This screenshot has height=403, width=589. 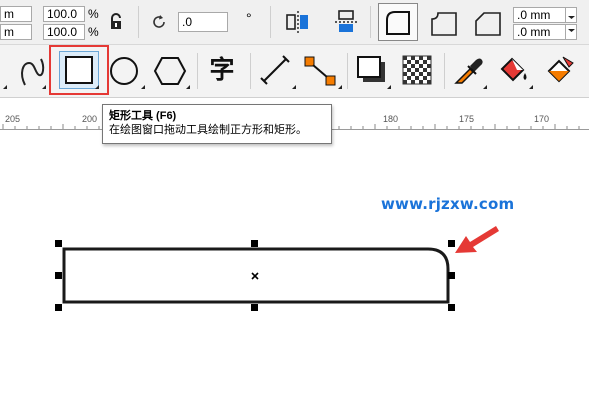 I want to click on scalloped-corner-button, so click(x=444, y=22).